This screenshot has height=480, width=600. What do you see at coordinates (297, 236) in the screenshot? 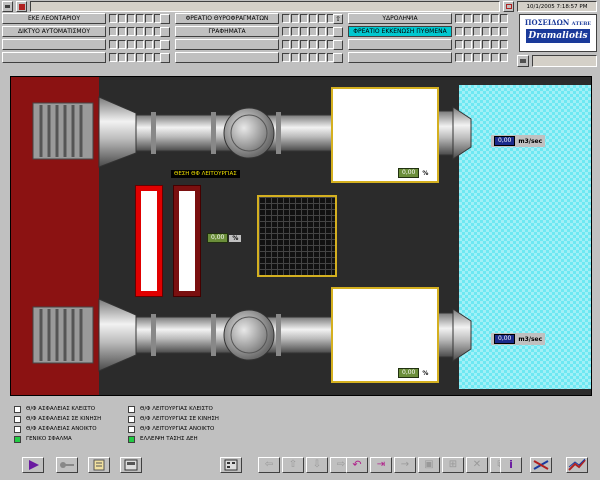
I see `trash-rack` at bounding box center [297, 236].